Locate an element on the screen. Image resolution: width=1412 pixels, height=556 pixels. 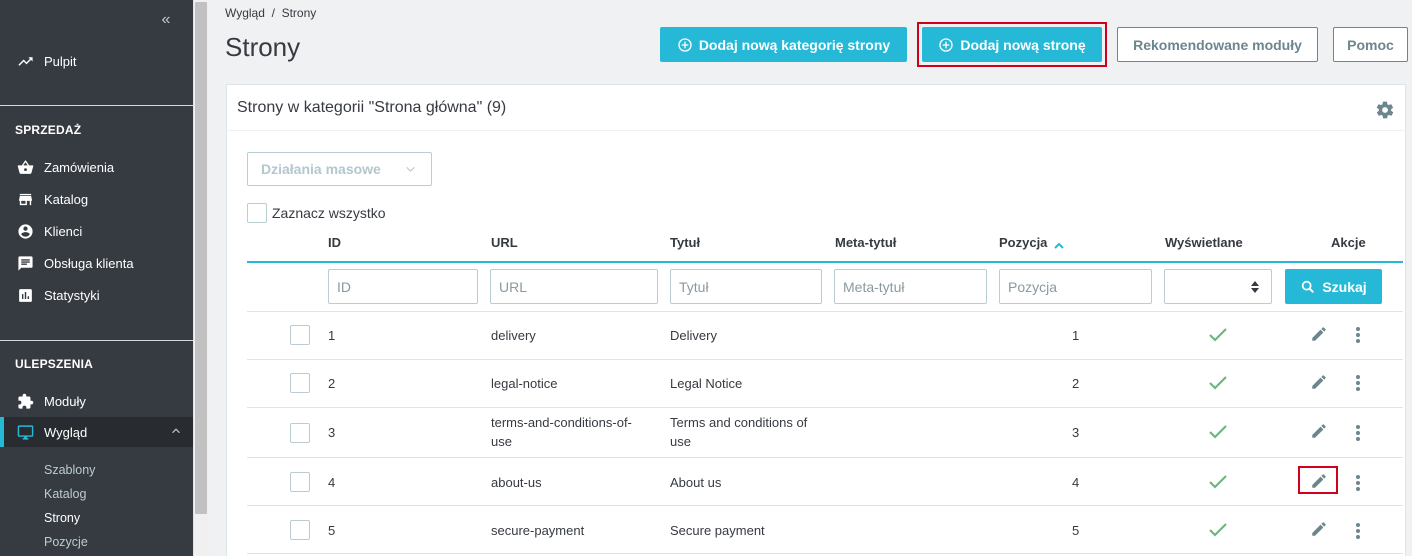
cell-title: Terms and conditions of use is located at coordinates (739, 432).